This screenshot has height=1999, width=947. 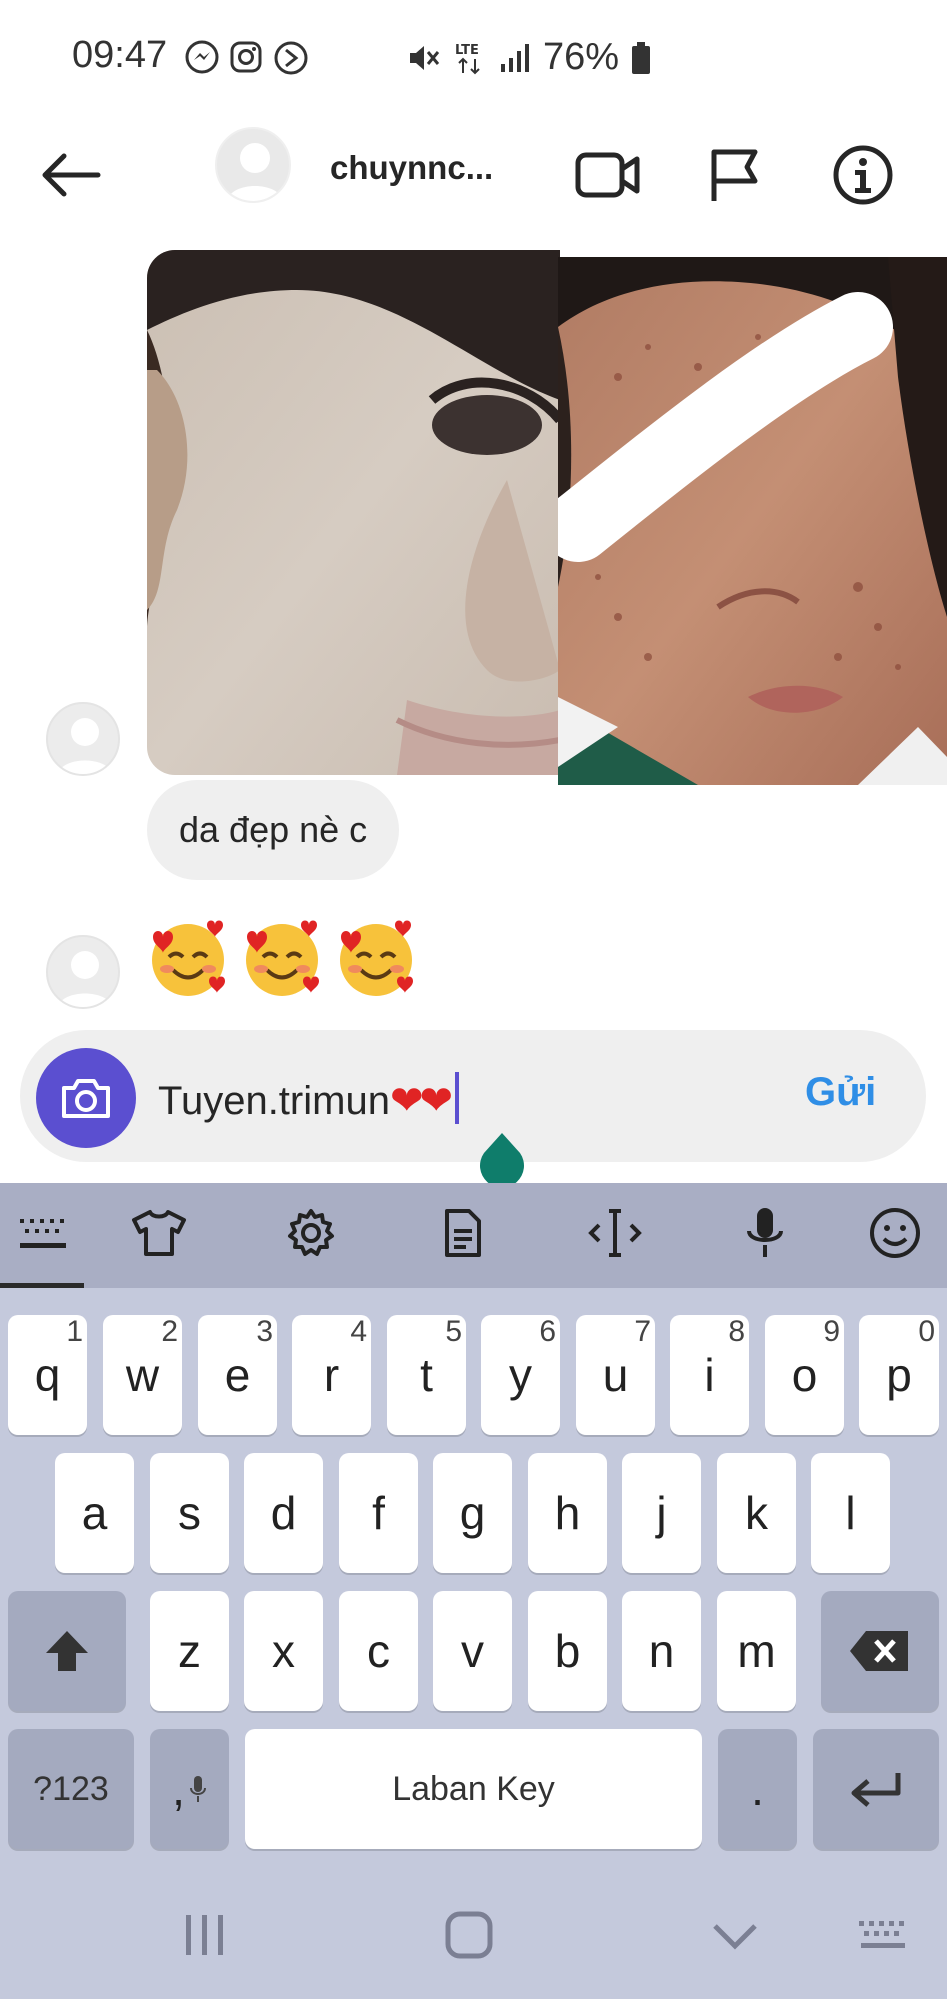 I want to click on recent-apps-button, so click(x=205, y=1935).